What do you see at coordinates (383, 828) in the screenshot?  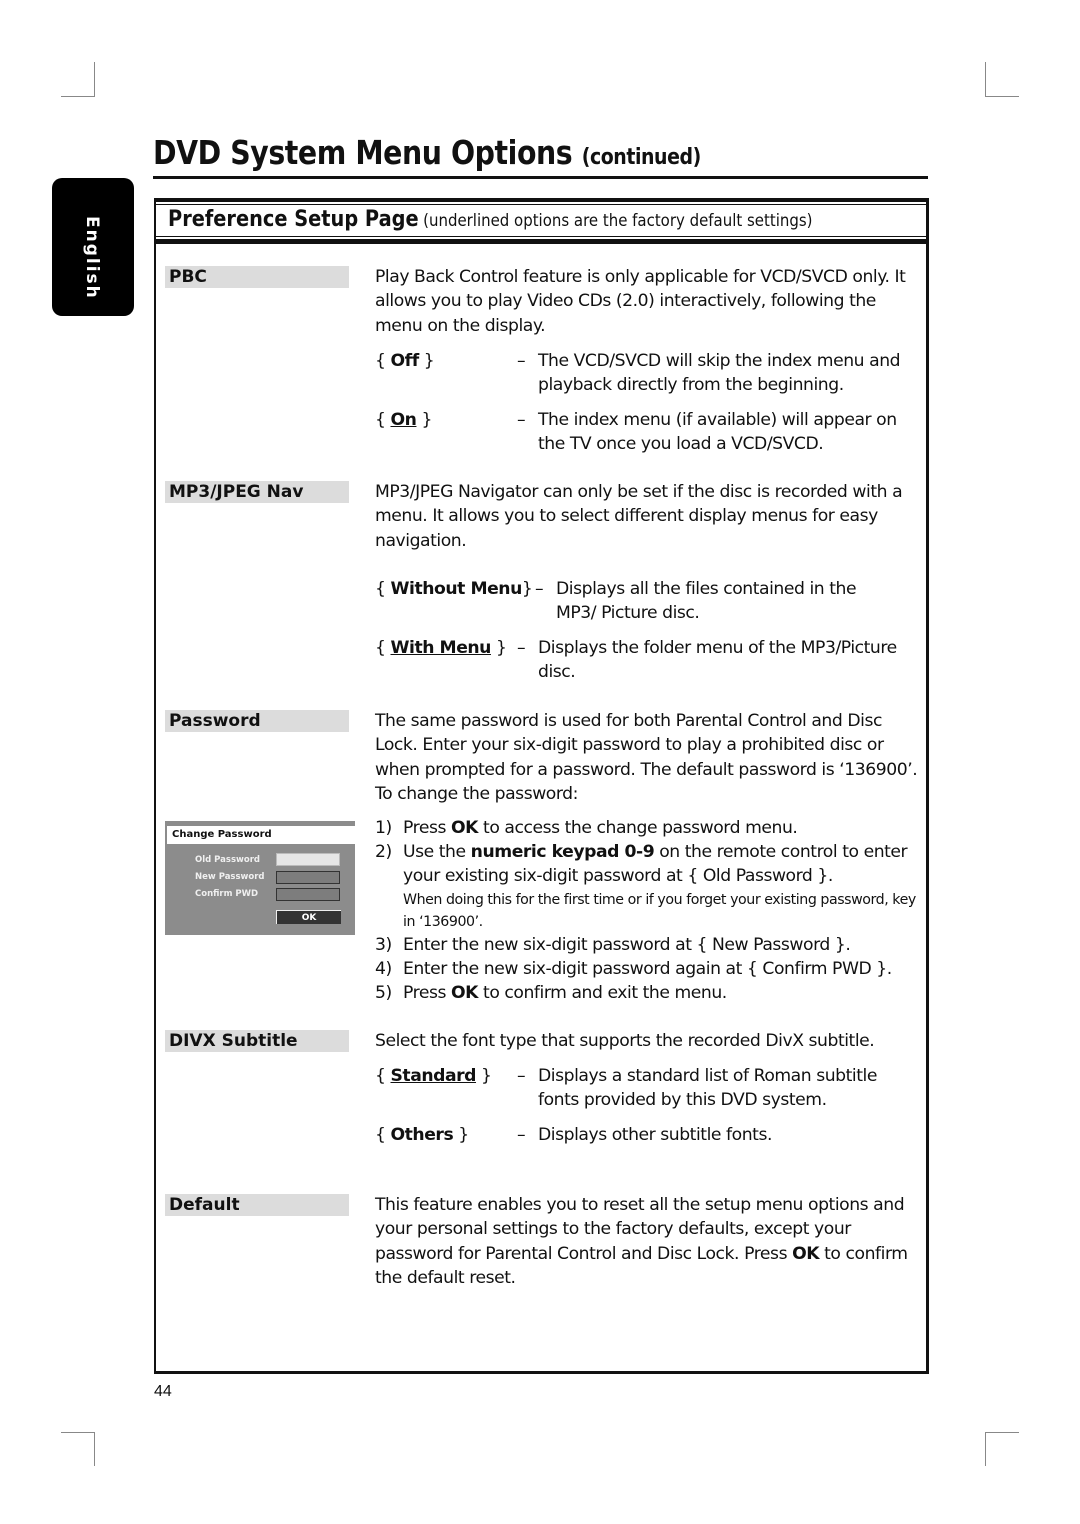 I see `step-number: 1)` at bounding box center [383, 828].